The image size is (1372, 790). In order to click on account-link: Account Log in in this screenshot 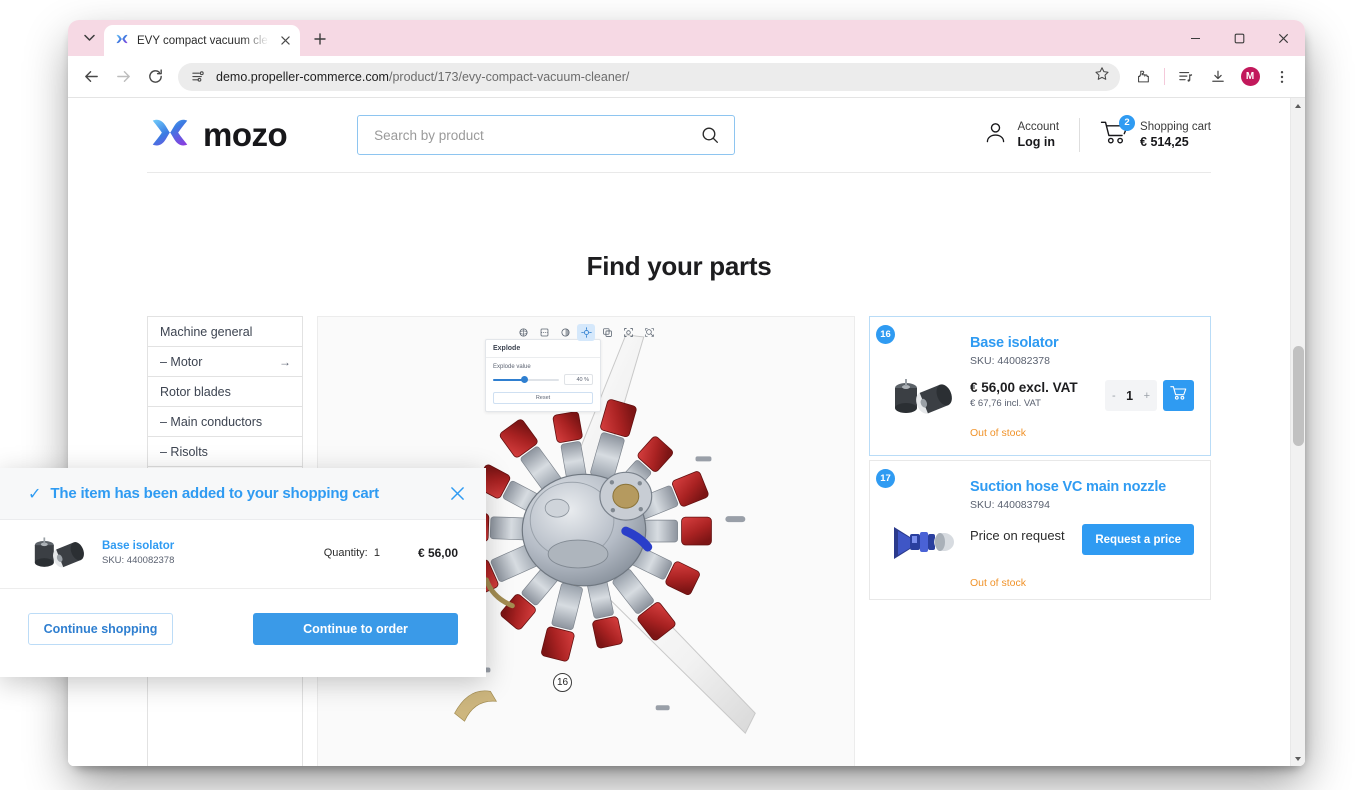, I will do `click(1031, 135)`.